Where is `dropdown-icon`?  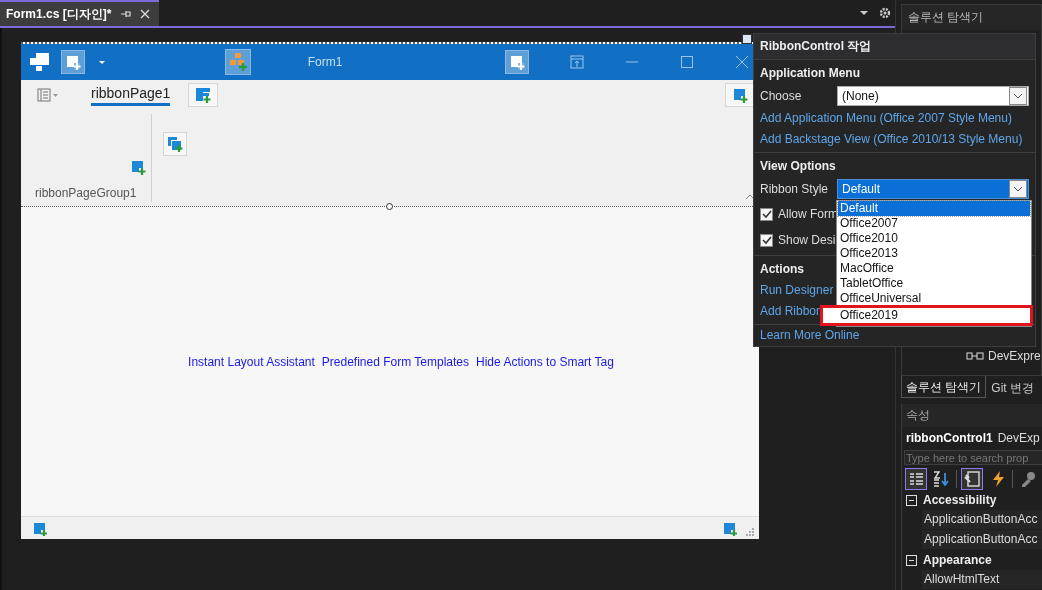 dropdown-icon is located at coordinates (864, 13).